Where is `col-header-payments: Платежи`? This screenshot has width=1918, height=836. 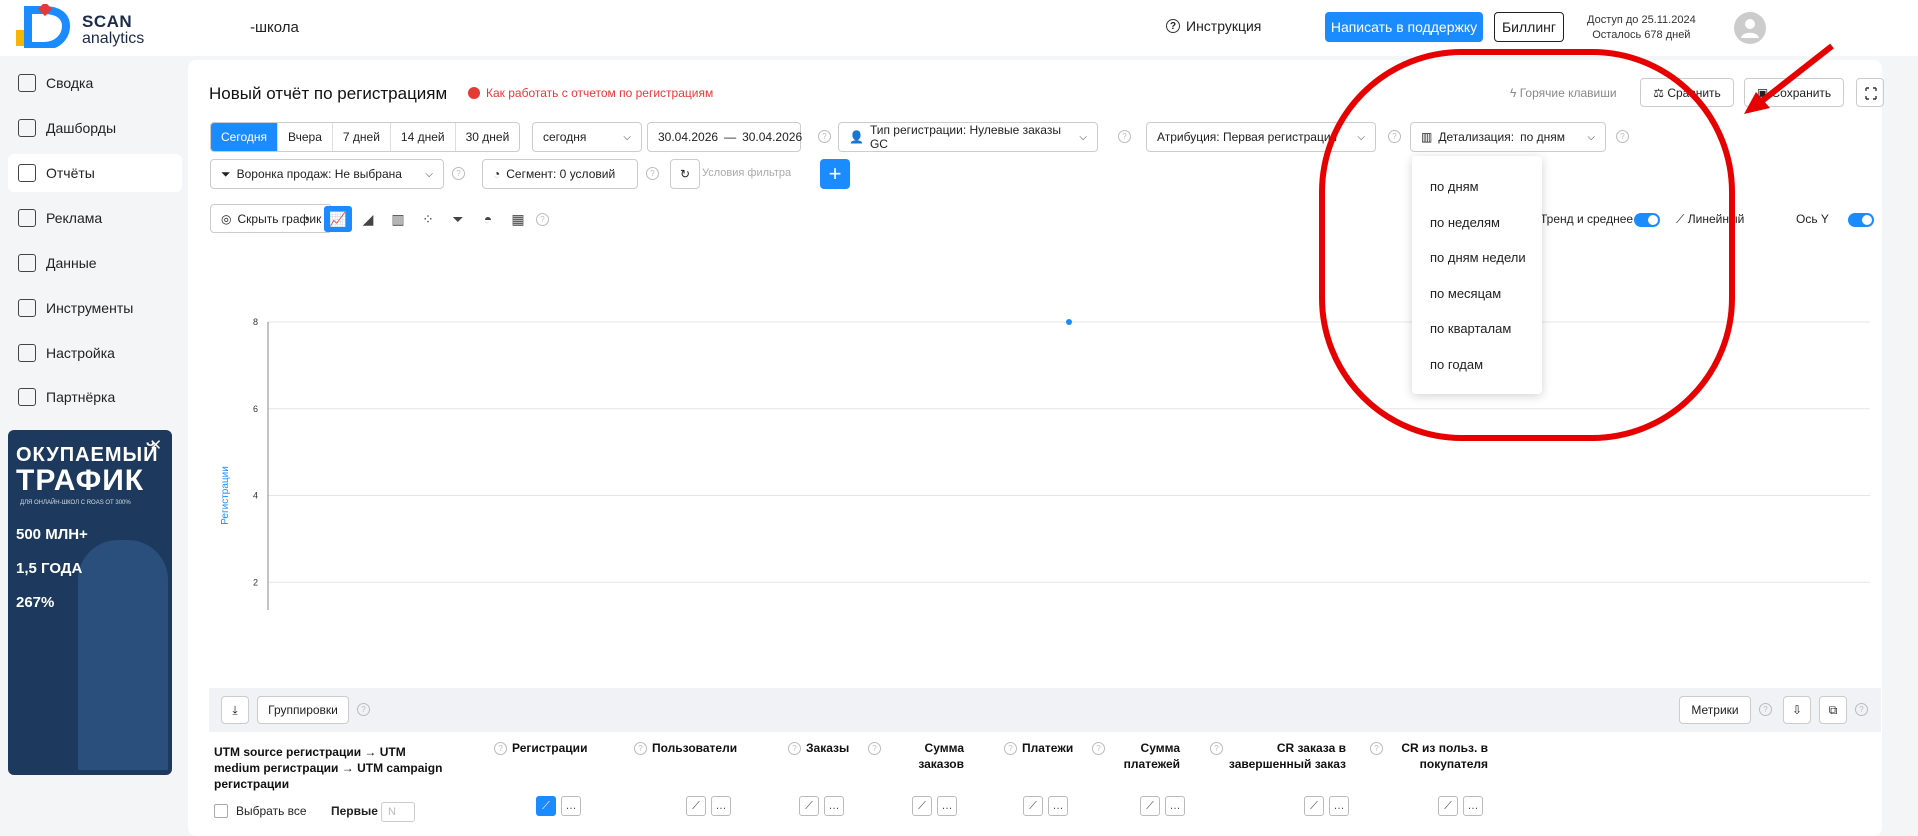 col-header-payments: Платежи is located at coordinates (1047, 748).